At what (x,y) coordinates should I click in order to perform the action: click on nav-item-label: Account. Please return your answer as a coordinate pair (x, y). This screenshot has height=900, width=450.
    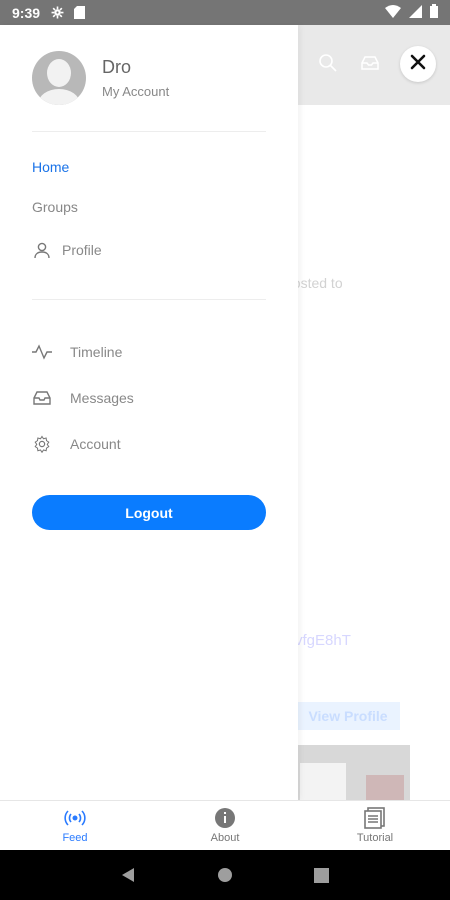
    Looking at the image, I should click on (95, 444).